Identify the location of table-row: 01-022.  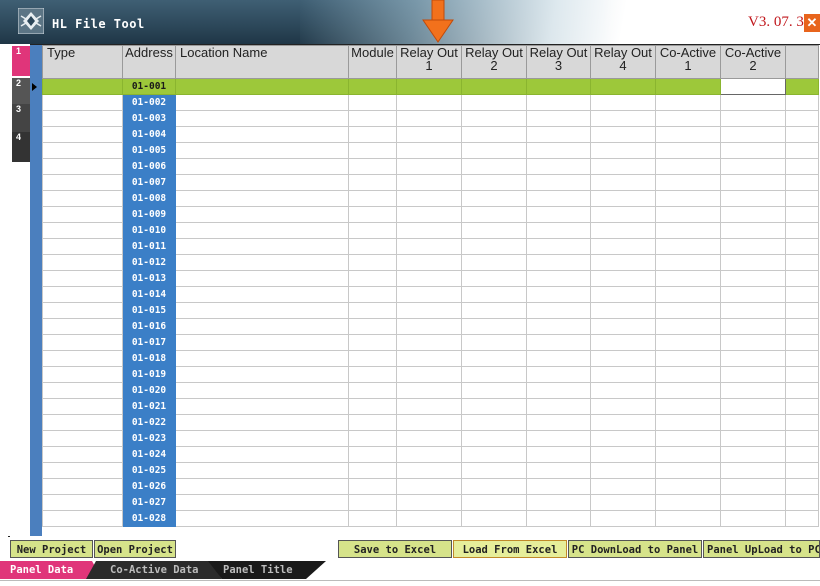
(430, 422).